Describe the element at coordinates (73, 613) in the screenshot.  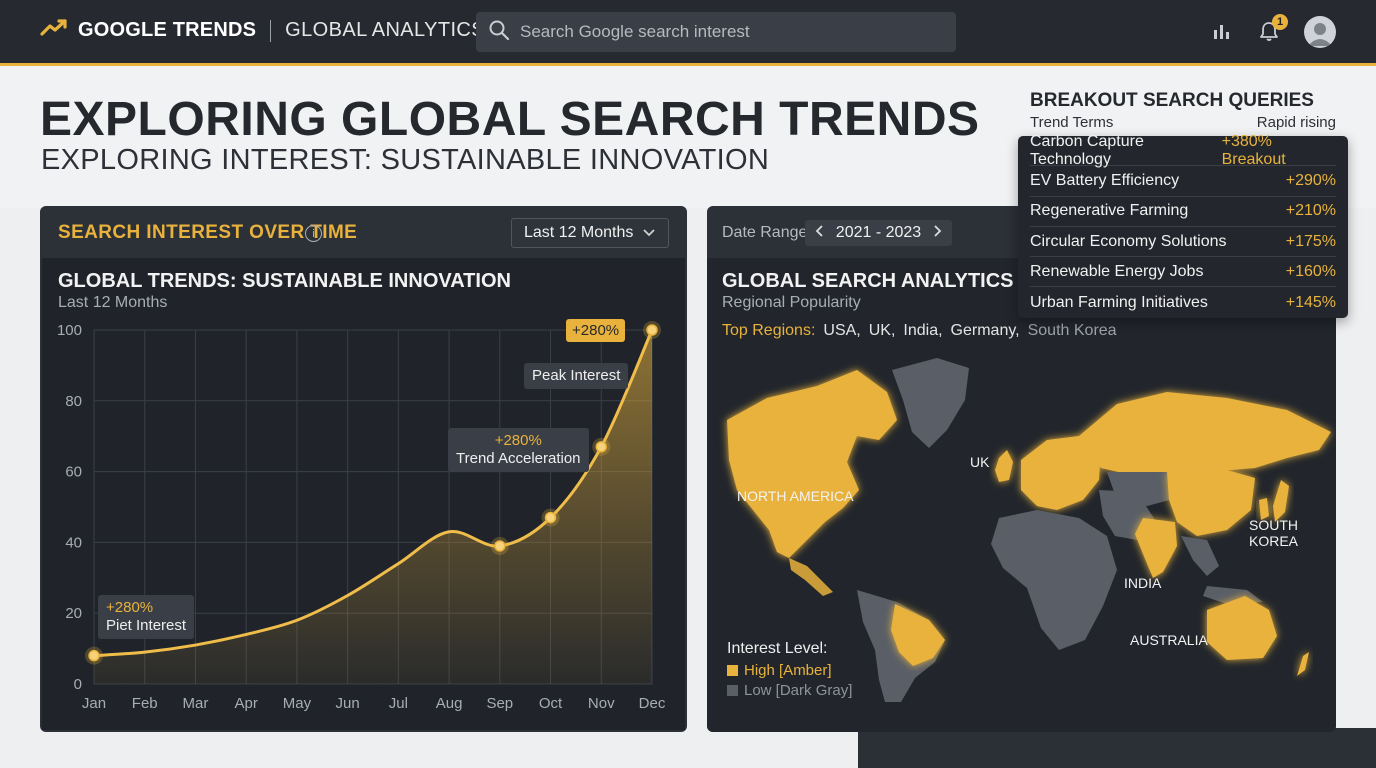
I see `y-tick-label: 20` at that location.